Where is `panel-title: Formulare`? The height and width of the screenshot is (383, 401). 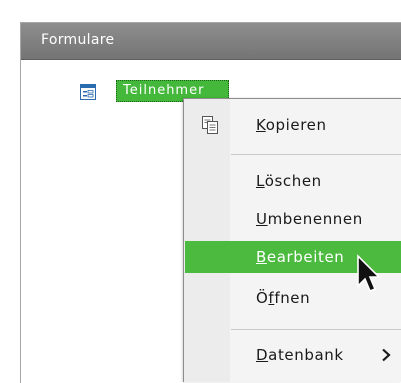 panel-title: Formulare is located at coordinates (78, 40).